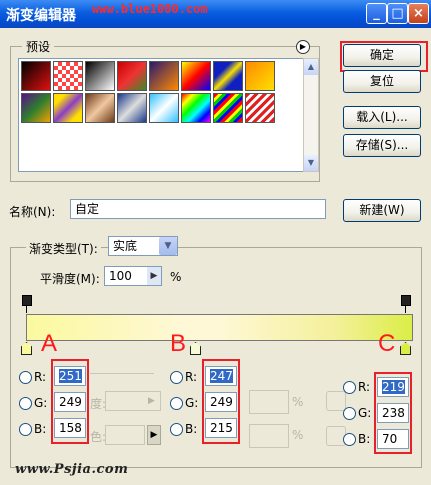 This screenshot has width=431, height=485. Describe the element at coordinates (349, 413) in the screenshot. I see `radio-g-c` at that location.